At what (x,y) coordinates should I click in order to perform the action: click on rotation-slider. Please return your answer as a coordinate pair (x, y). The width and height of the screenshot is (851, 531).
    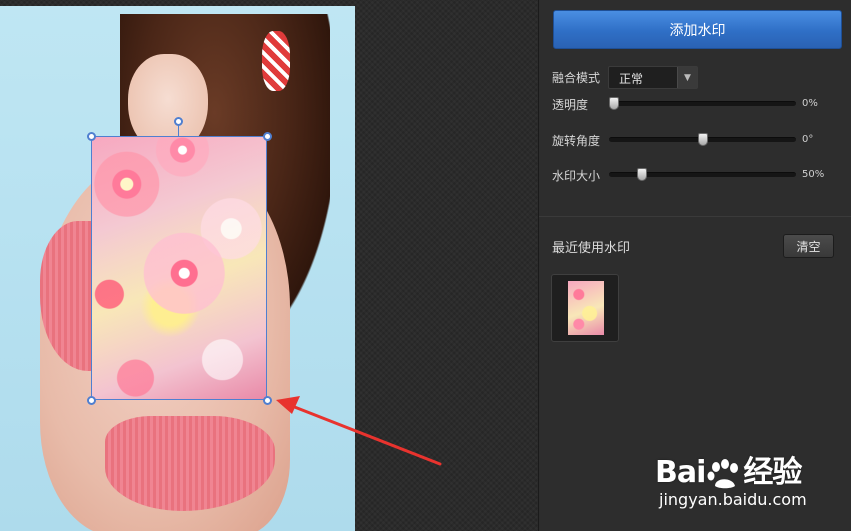
    Looking at the image, I should click on (702, 139).